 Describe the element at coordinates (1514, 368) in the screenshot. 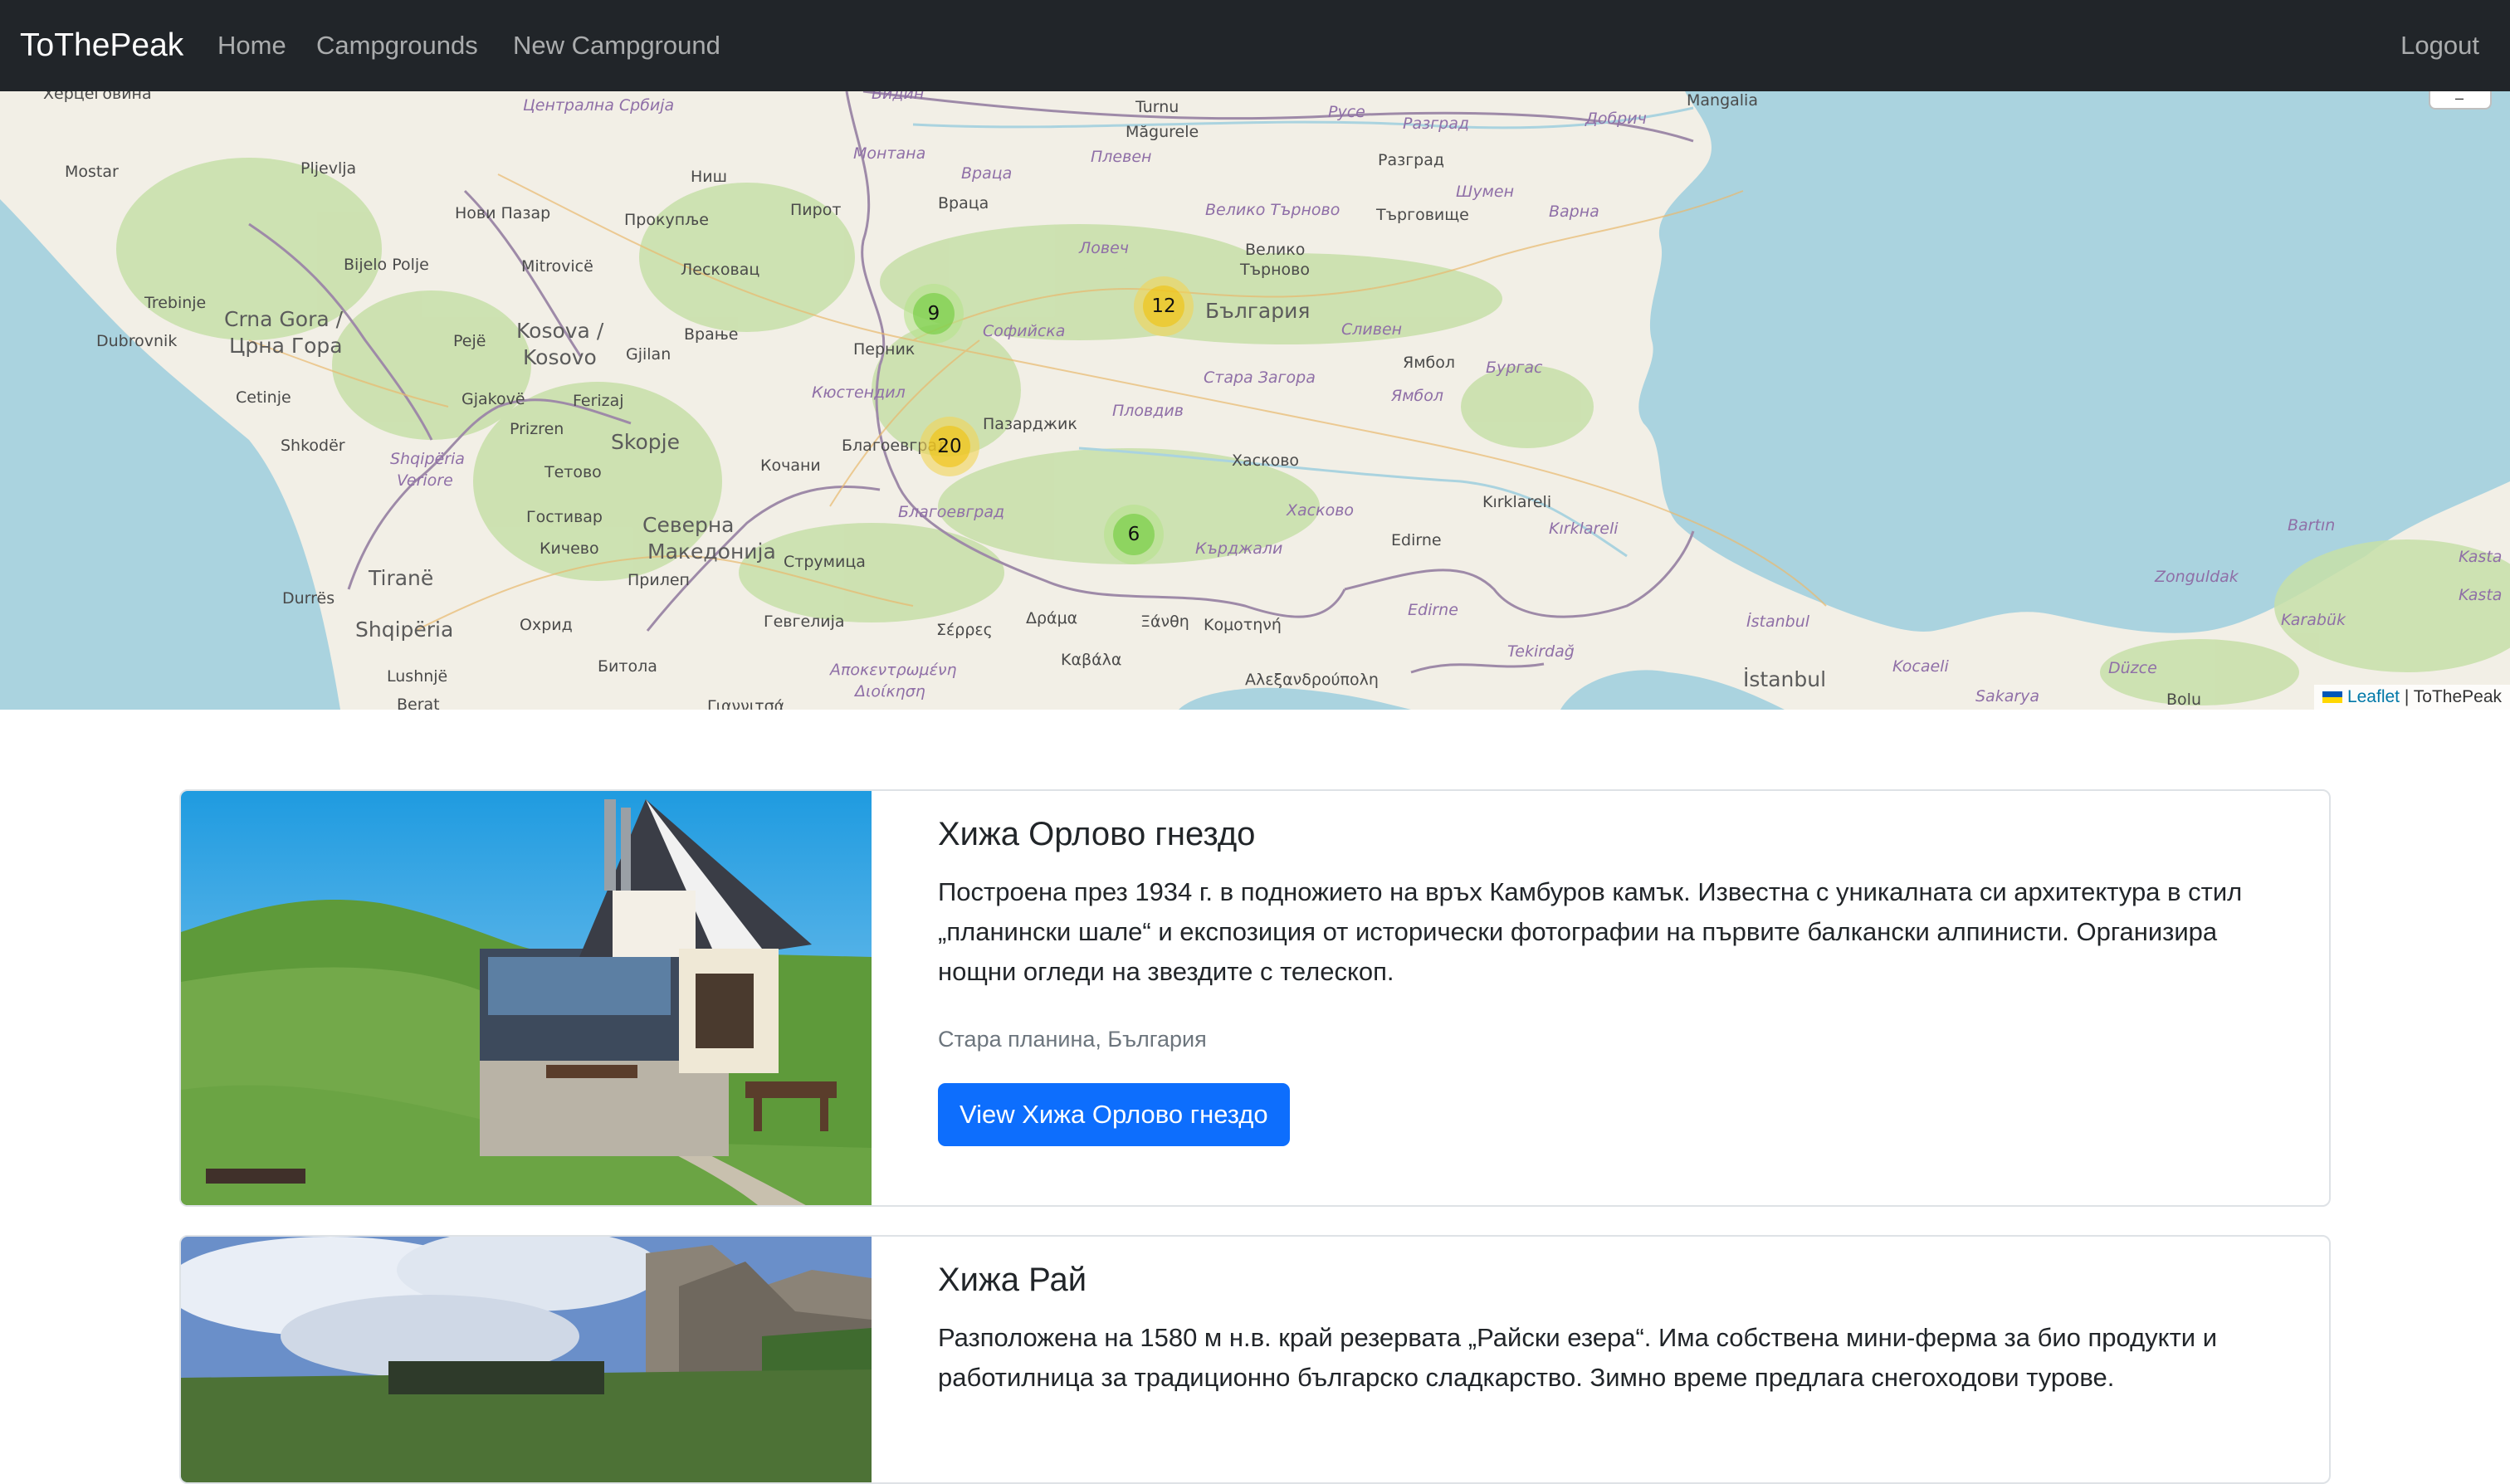

I see `map-label: Бургас` at that location.